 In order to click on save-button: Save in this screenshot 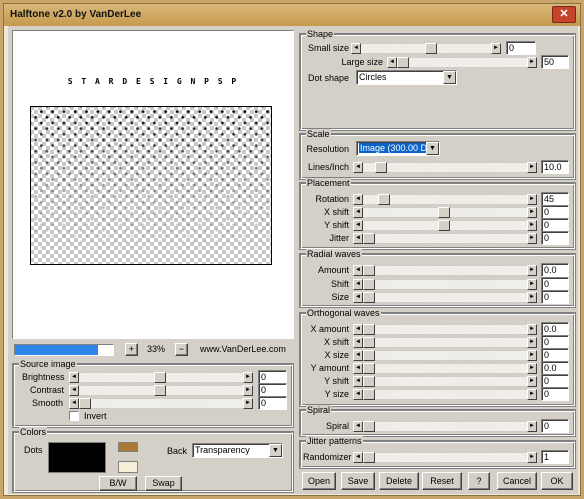, I will do `click(358, 481)`.